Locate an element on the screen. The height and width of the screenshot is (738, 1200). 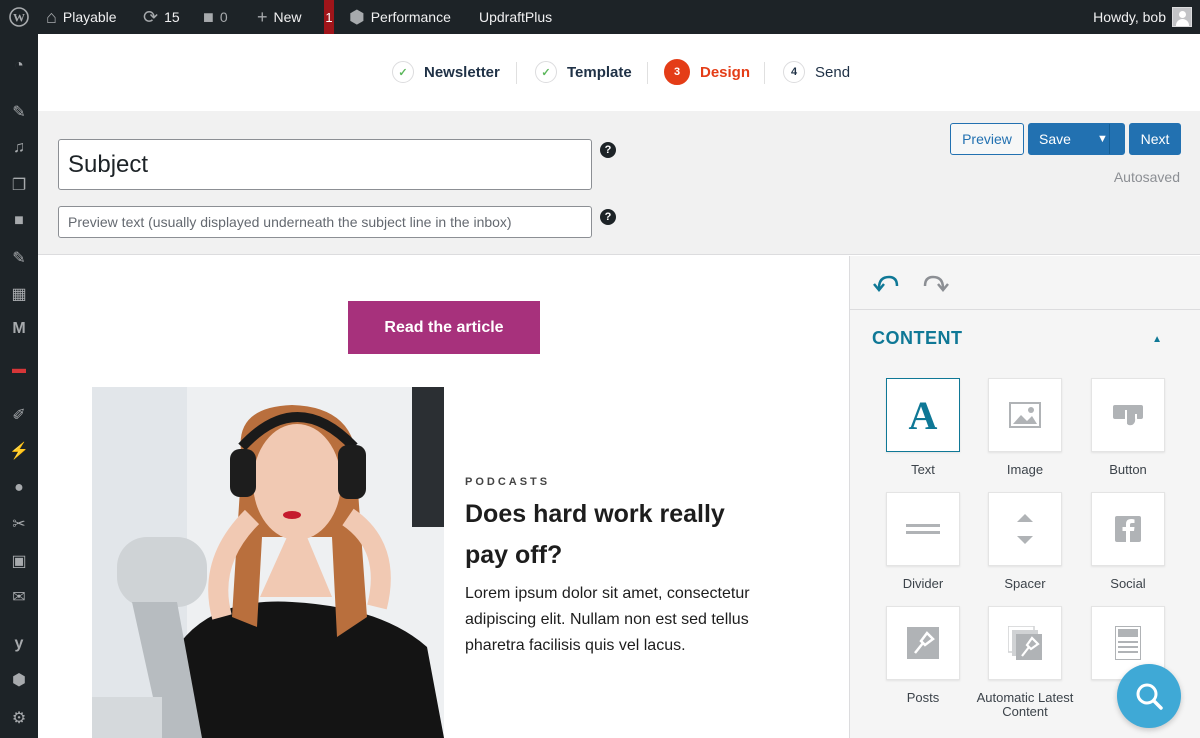
yoast-icon: y is located at coordinates (19, 644).